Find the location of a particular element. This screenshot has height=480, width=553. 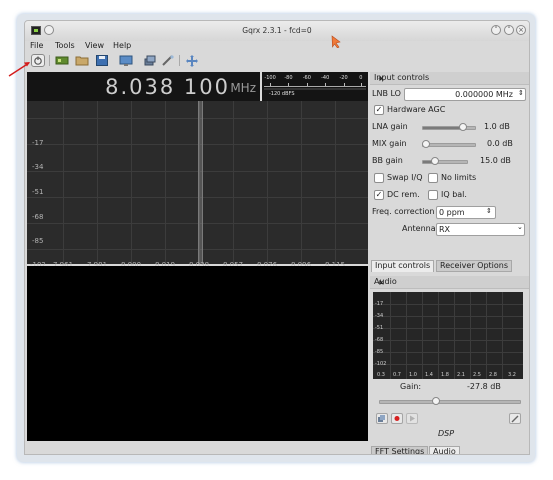

mix-gain-value: 0.0 dB is located at coordinates (500, 143).